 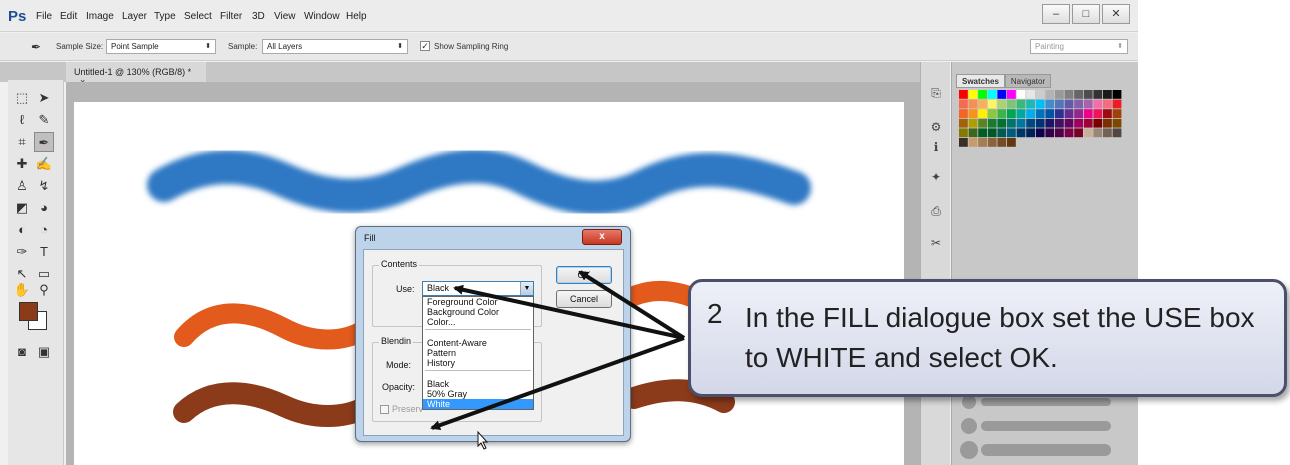 I want to click on option-pattern: Pattern, so click(x=478, y=353).